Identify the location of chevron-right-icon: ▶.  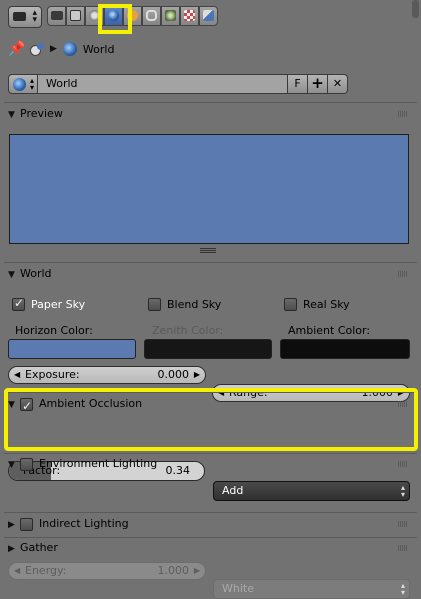
(53, 49).